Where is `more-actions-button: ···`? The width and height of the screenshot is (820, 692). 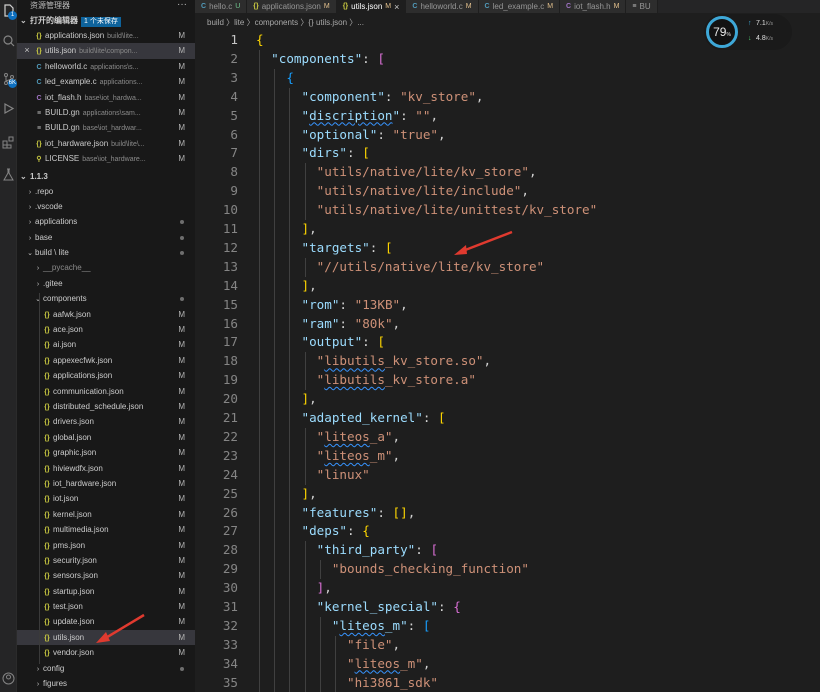
more-actions-button: ··· is located at coordinates (182, 5).